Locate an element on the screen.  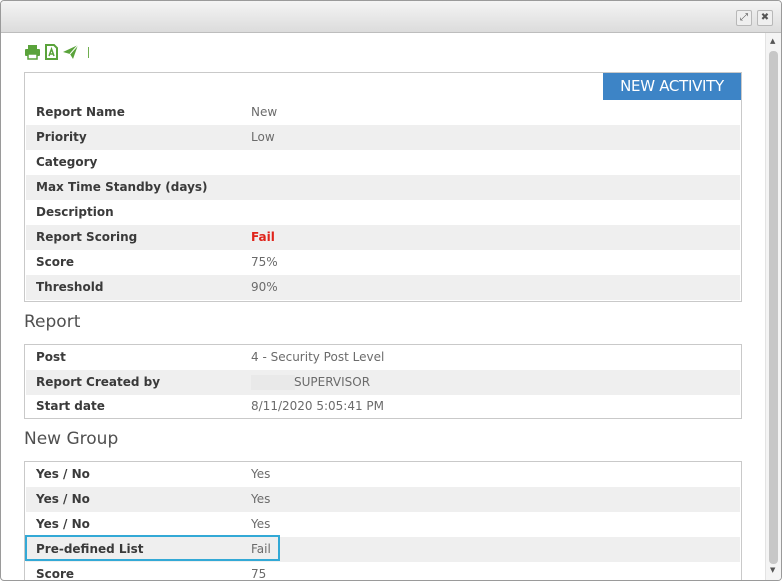
report-scoring-value: Fail is located at coordinates (263, 237).